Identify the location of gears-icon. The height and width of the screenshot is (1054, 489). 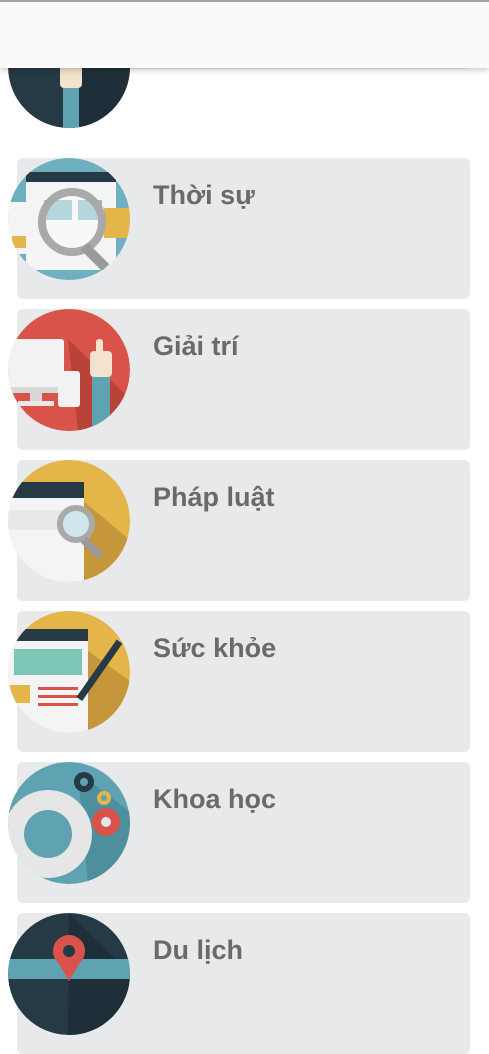
(69, 823).